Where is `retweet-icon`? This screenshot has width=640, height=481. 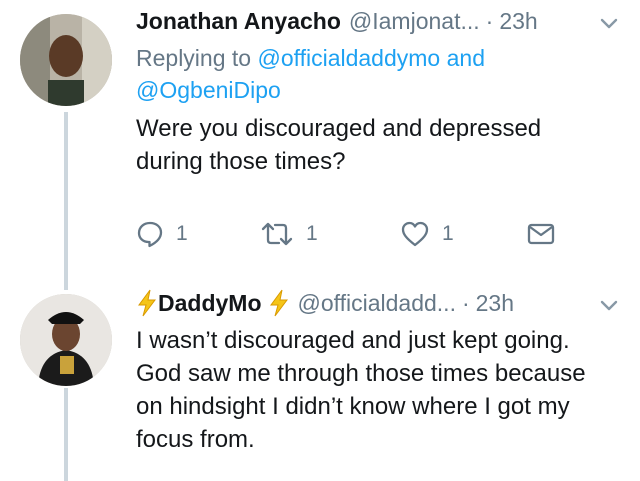 retweet-icon is located at coordinates (277, 234).